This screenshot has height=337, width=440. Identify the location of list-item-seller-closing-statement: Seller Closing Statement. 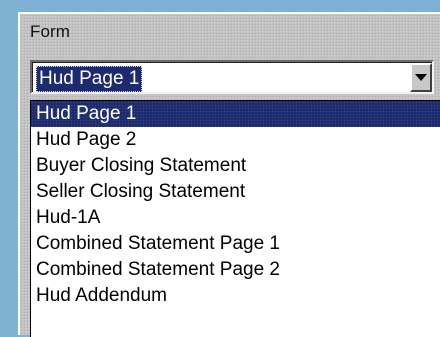
(235, 192).